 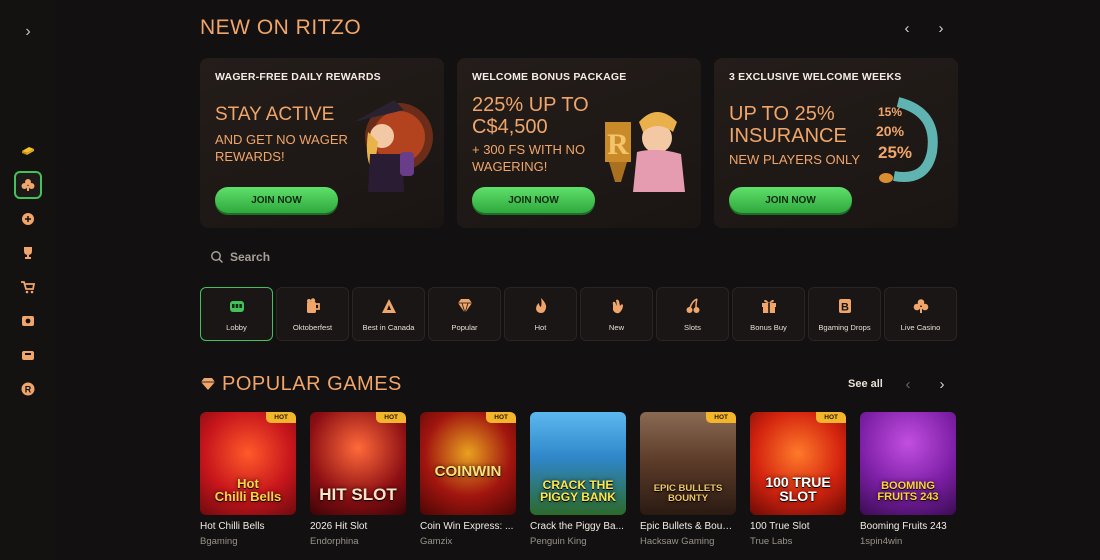 I want to click on tab-label: New, so click(x=616, y=327).